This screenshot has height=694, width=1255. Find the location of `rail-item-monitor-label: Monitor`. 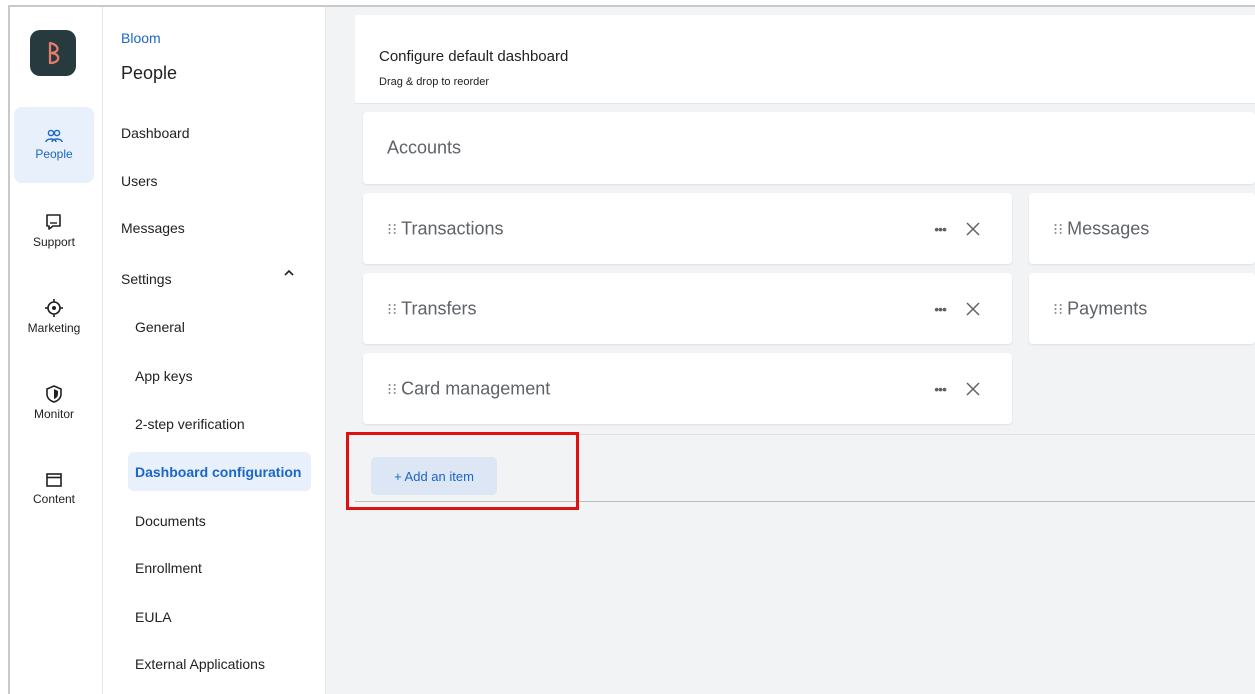

rail-item-monitor-label: Monitor is located at coordinates (53, 414).